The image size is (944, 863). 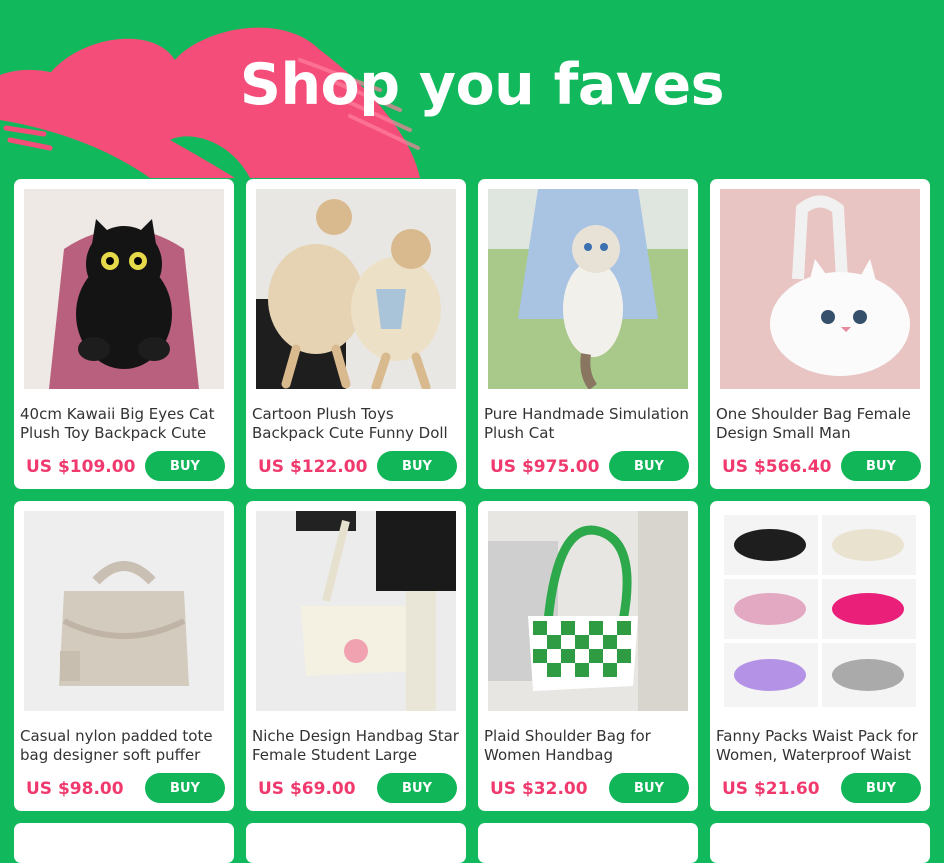 I want to click on product-price: US $21.60, so click(x=771, y=789).